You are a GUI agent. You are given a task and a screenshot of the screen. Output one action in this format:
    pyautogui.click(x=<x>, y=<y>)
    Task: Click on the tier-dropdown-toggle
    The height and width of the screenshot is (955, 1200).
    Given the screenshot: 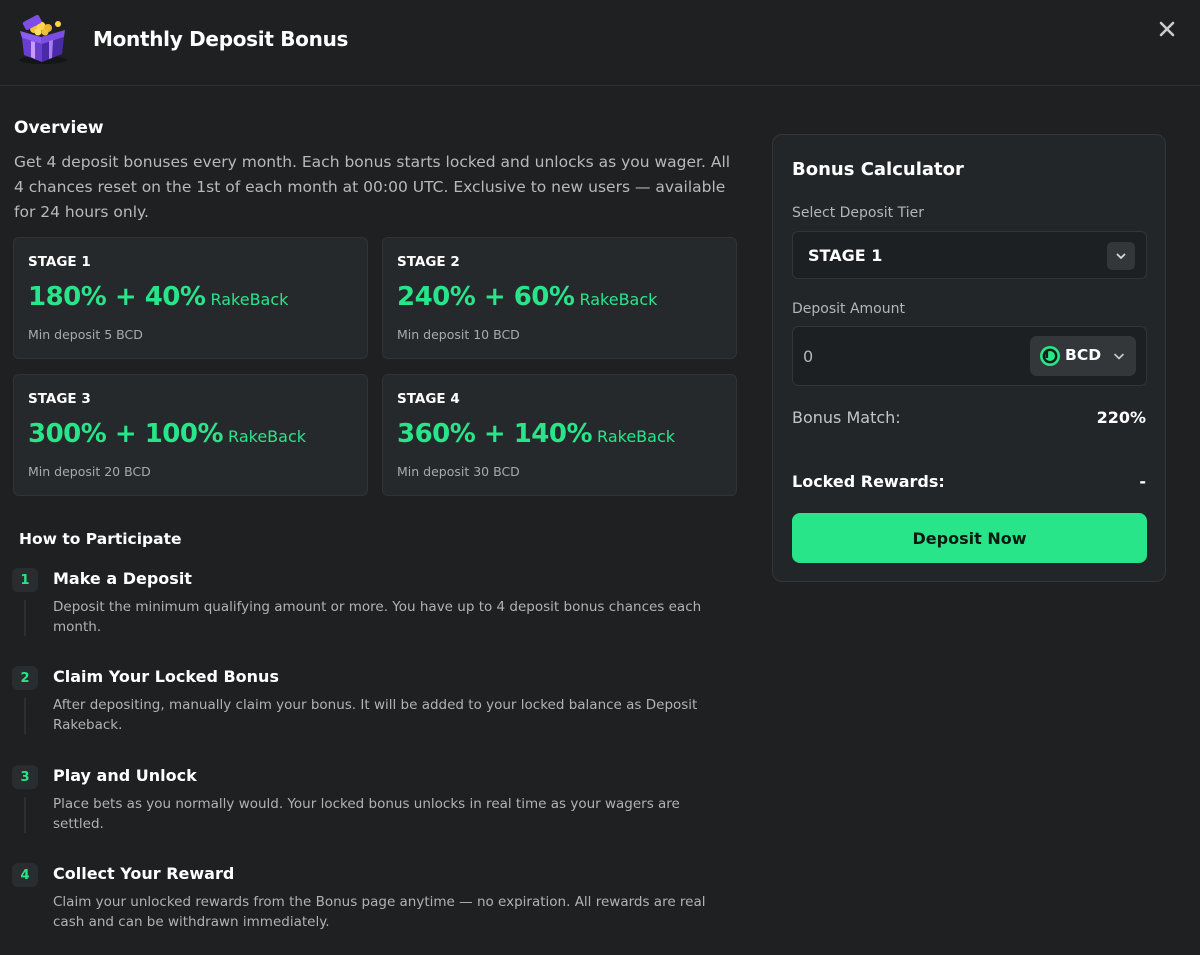 What is the action you would take?
    pyautogui.click(x=1121, y=256)
    